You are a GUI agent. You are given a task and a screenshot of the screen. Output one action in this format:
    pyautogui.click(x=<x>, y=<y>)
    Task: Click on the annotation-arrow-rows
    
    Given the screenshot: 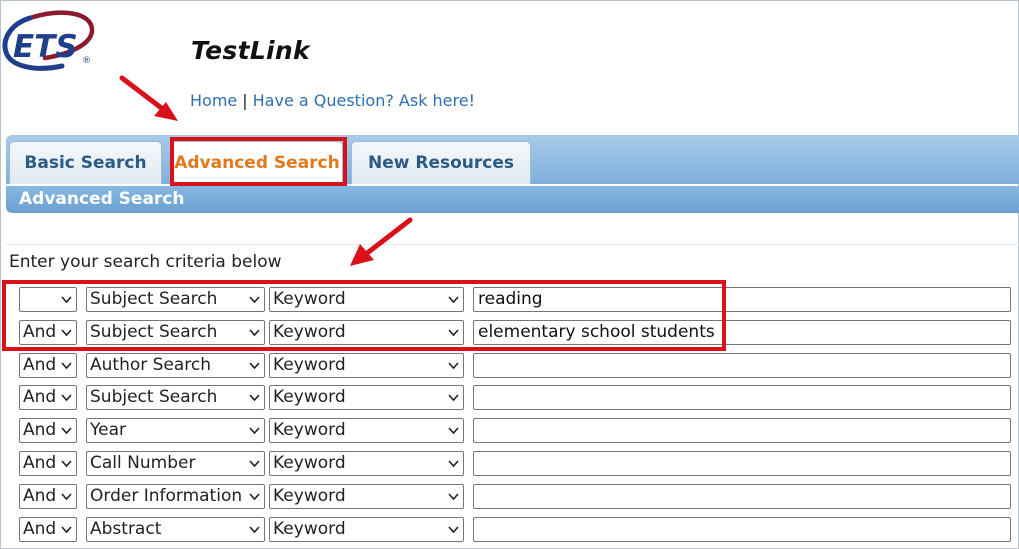 What is the action you would take?
    pyautogui.click(x=381, y=241)
    